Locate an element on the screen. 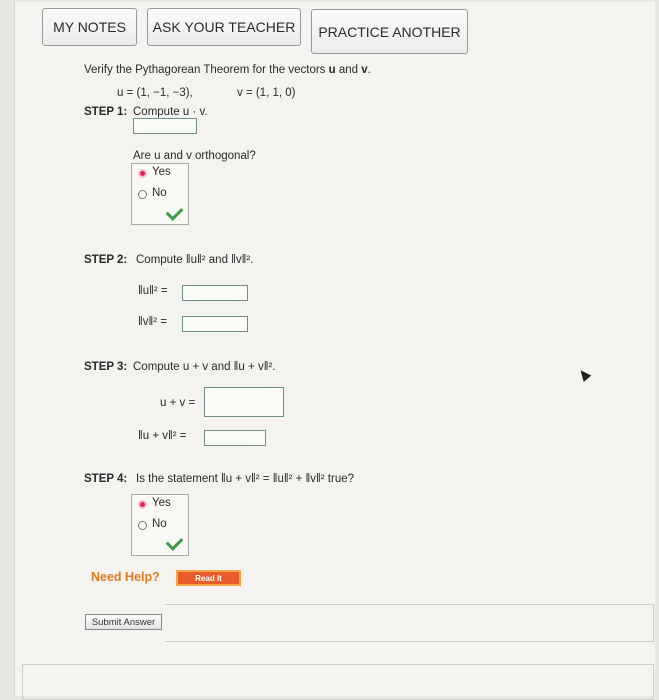  dot-product-input is located at coordinates (165, 126).